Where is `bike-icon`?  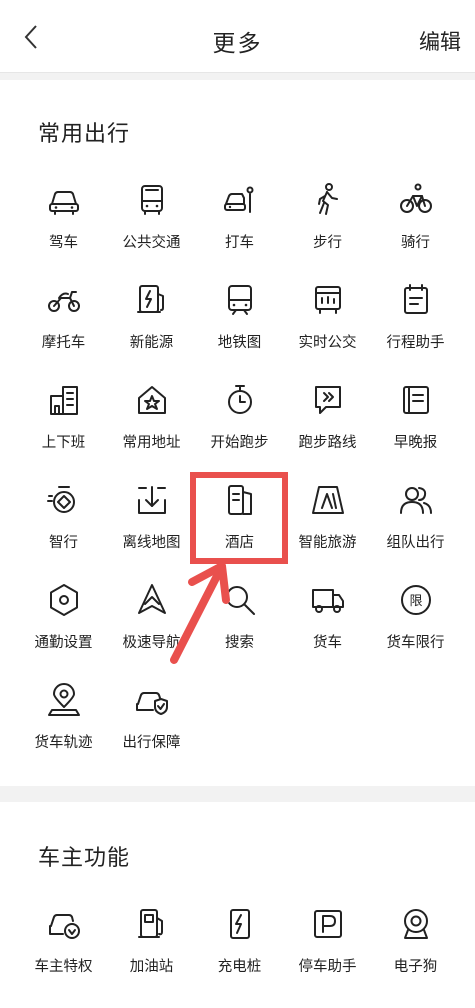
bike-icon is located at coordinates (416, 200).